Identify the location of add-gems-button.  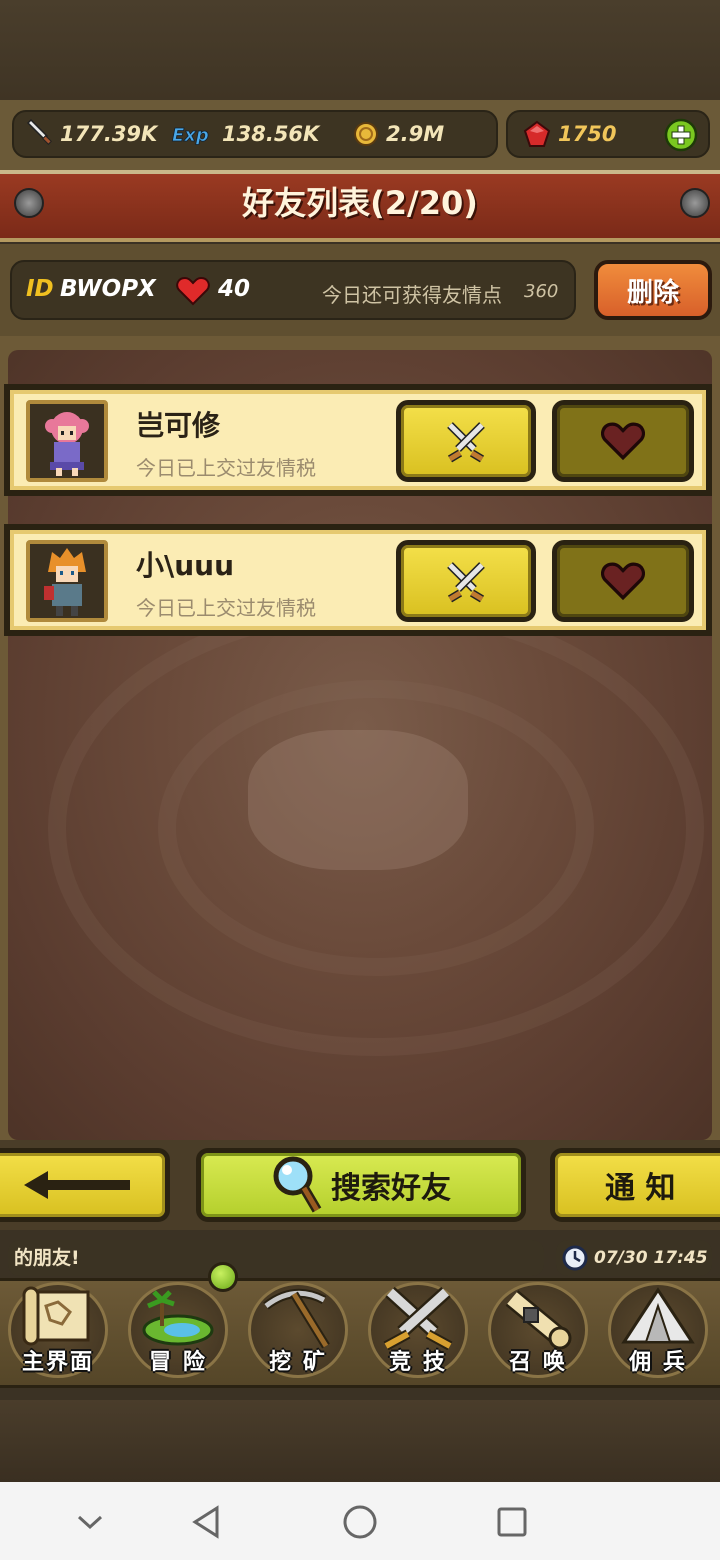
(681, 135).